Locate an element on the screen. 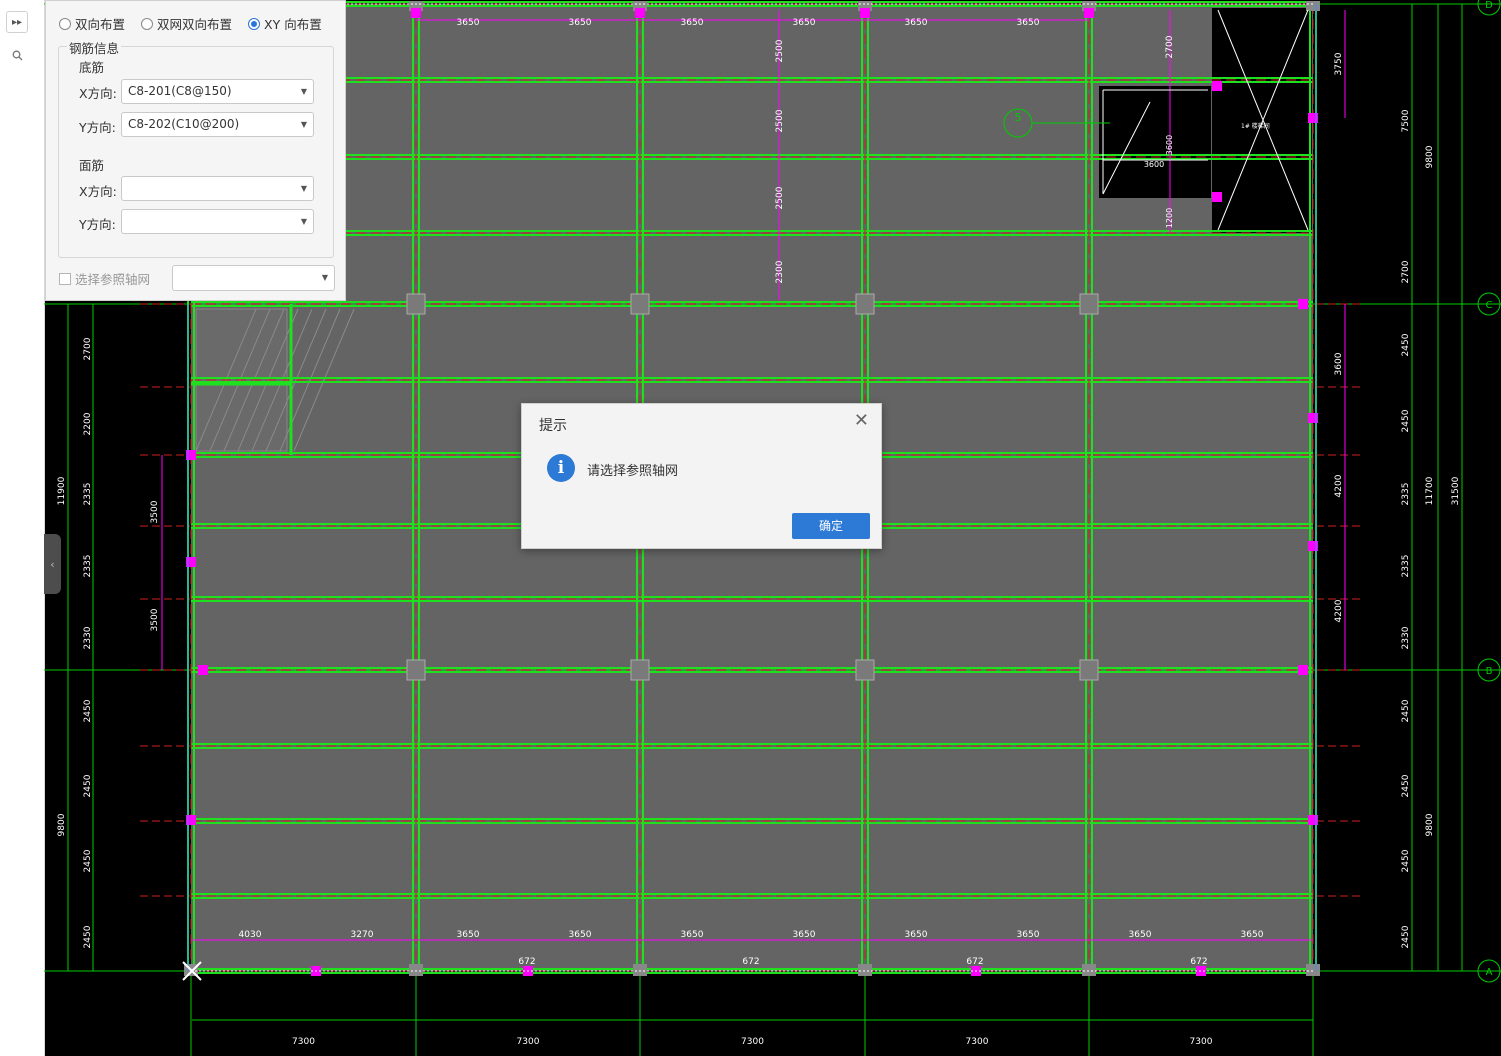 The image size is (1501, 1056). ok-button: 确定 is located at coordinates (831, 526).